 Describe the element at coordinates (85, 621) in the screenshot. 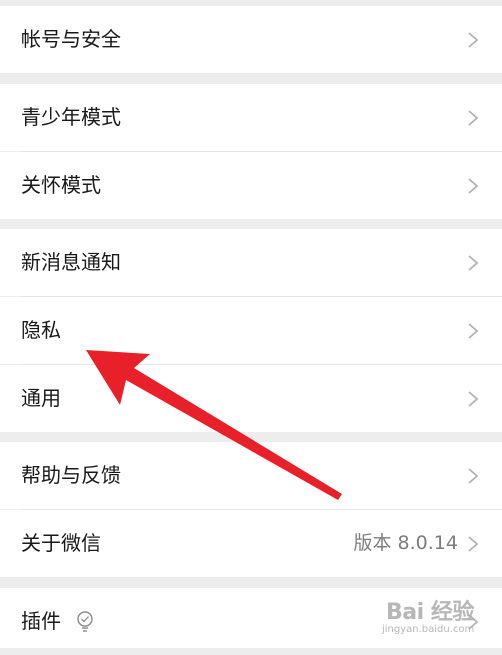

I see `bulb-icon` at that location.